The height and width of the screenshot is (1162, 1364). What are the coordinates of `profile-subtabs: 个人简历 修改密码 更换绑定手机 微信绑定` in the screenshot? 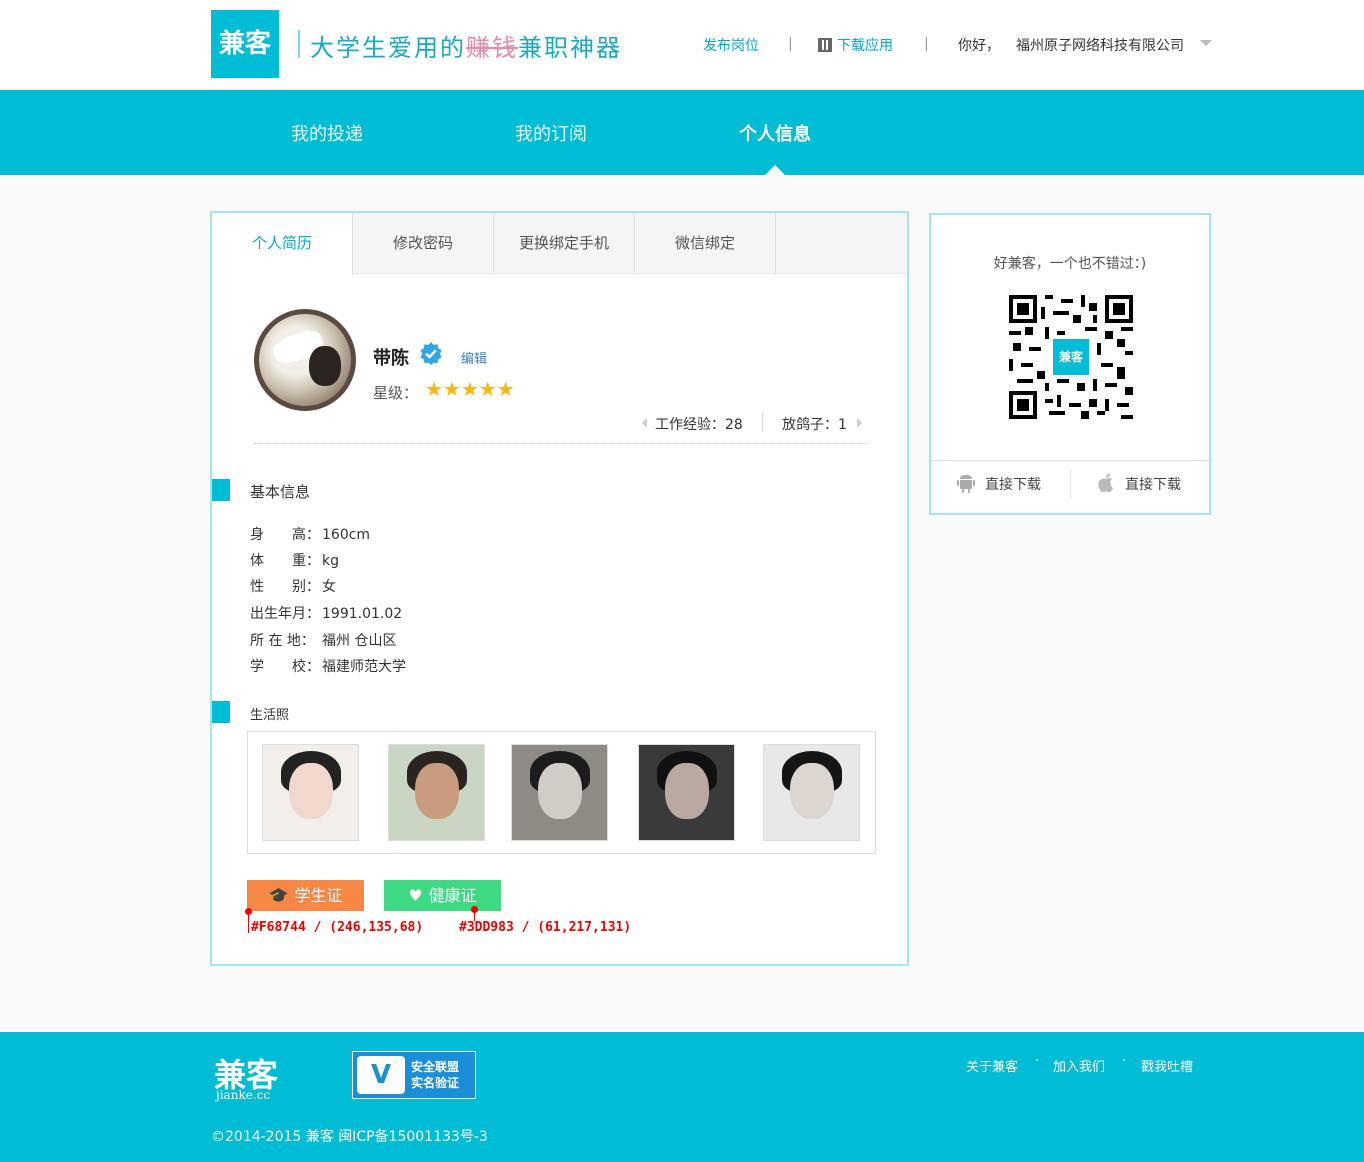 It's located at (559, 244).